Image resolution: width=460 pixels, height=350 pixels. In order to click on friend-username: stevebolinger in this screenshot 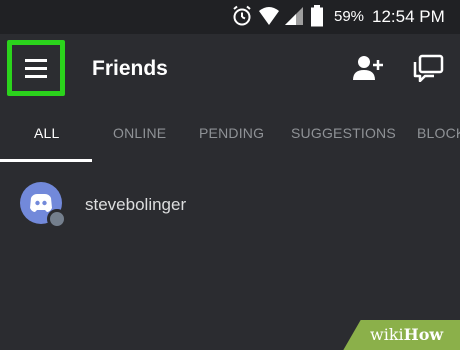, I will do `click(135, 205)`.